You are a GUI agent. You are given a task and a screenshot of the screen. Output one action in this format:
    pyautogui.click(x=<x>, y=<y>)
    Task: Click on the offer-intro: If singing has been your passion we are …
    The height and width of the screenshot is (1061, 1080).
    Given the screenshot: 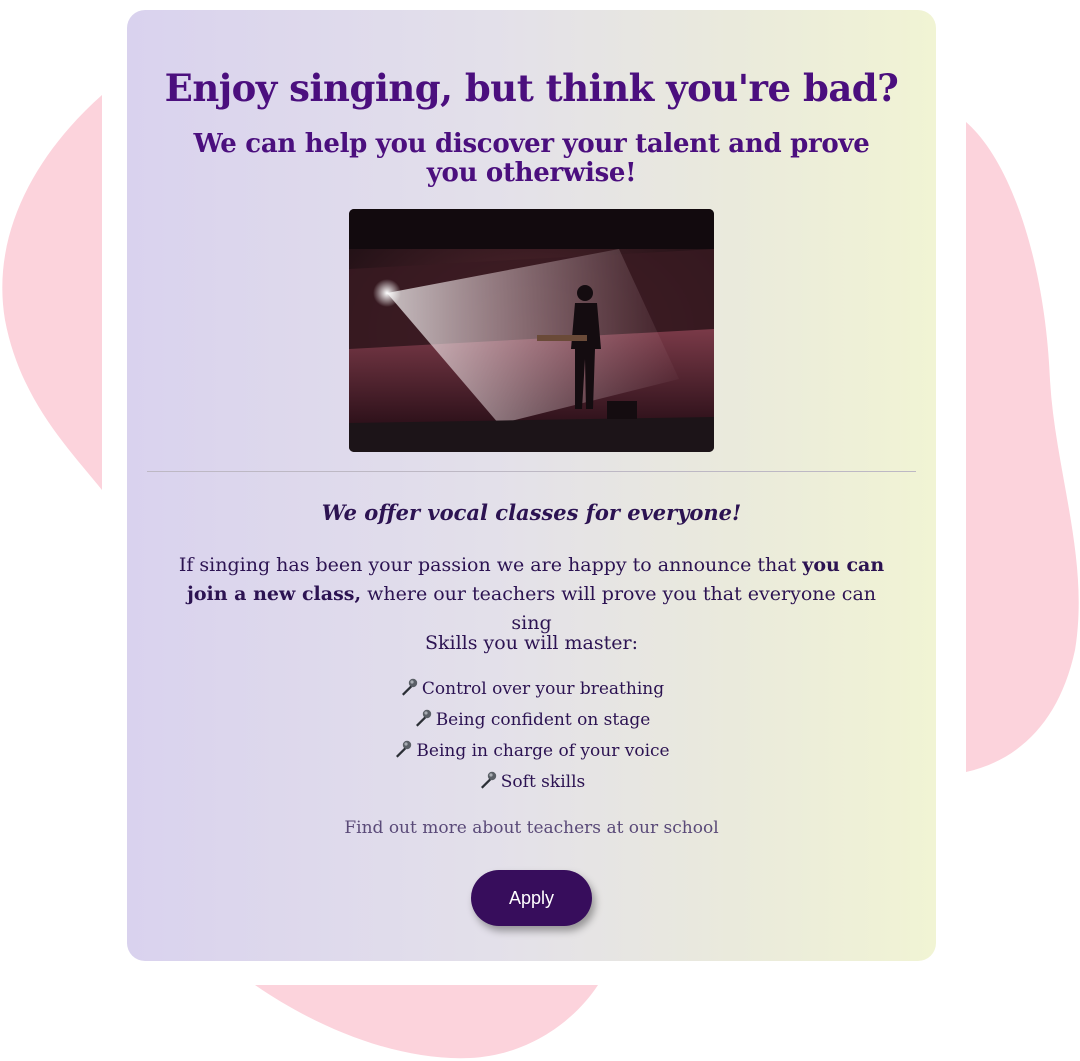 What is the action you would take?
    pyautogui.click(x=531, y=594)
    